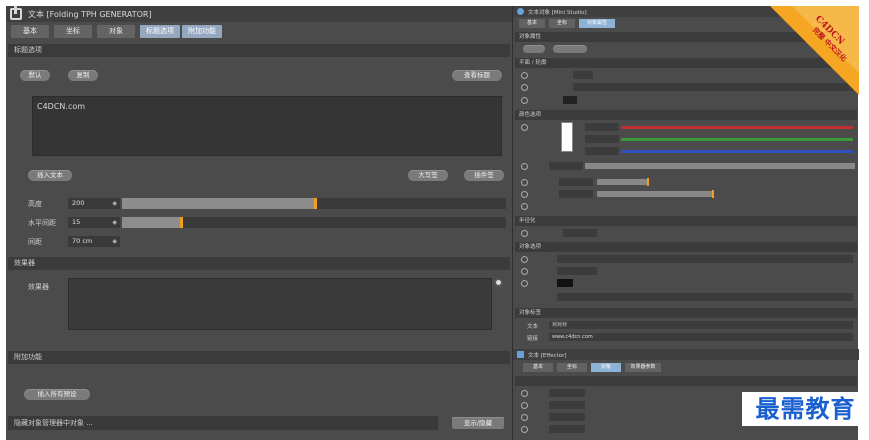 The image size is (869, 440). What do you see at coordinates (94, 203) in the screenshot?
I see `height-input: 200 ◆` at bounding box center [94, 203].